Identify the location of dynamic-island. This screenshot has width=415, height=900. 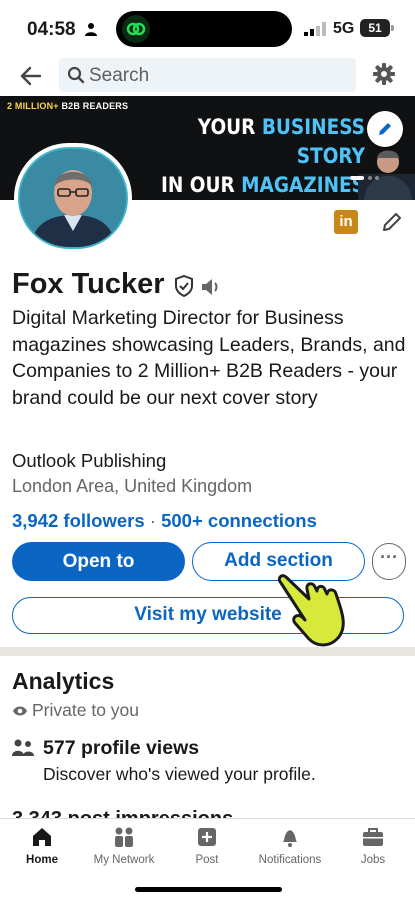
(204, 29).